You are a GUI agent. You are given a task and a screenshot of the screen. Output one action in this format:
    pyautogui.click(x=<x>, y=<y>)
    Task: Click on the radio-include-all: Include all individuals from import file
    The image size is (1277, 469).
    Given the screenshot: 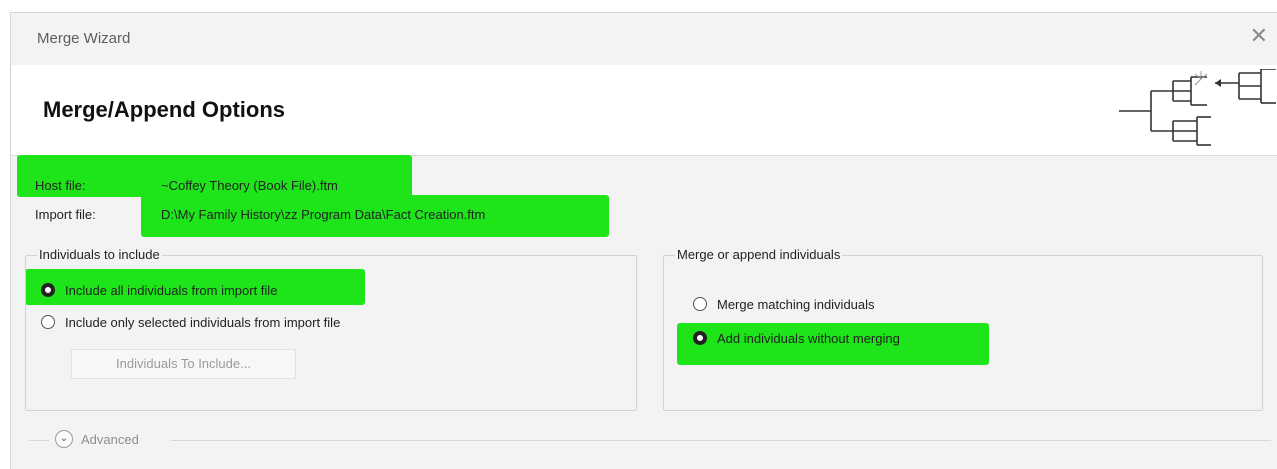 What is the action you would take?
    pyautogui.click(x=196, y=291)
    